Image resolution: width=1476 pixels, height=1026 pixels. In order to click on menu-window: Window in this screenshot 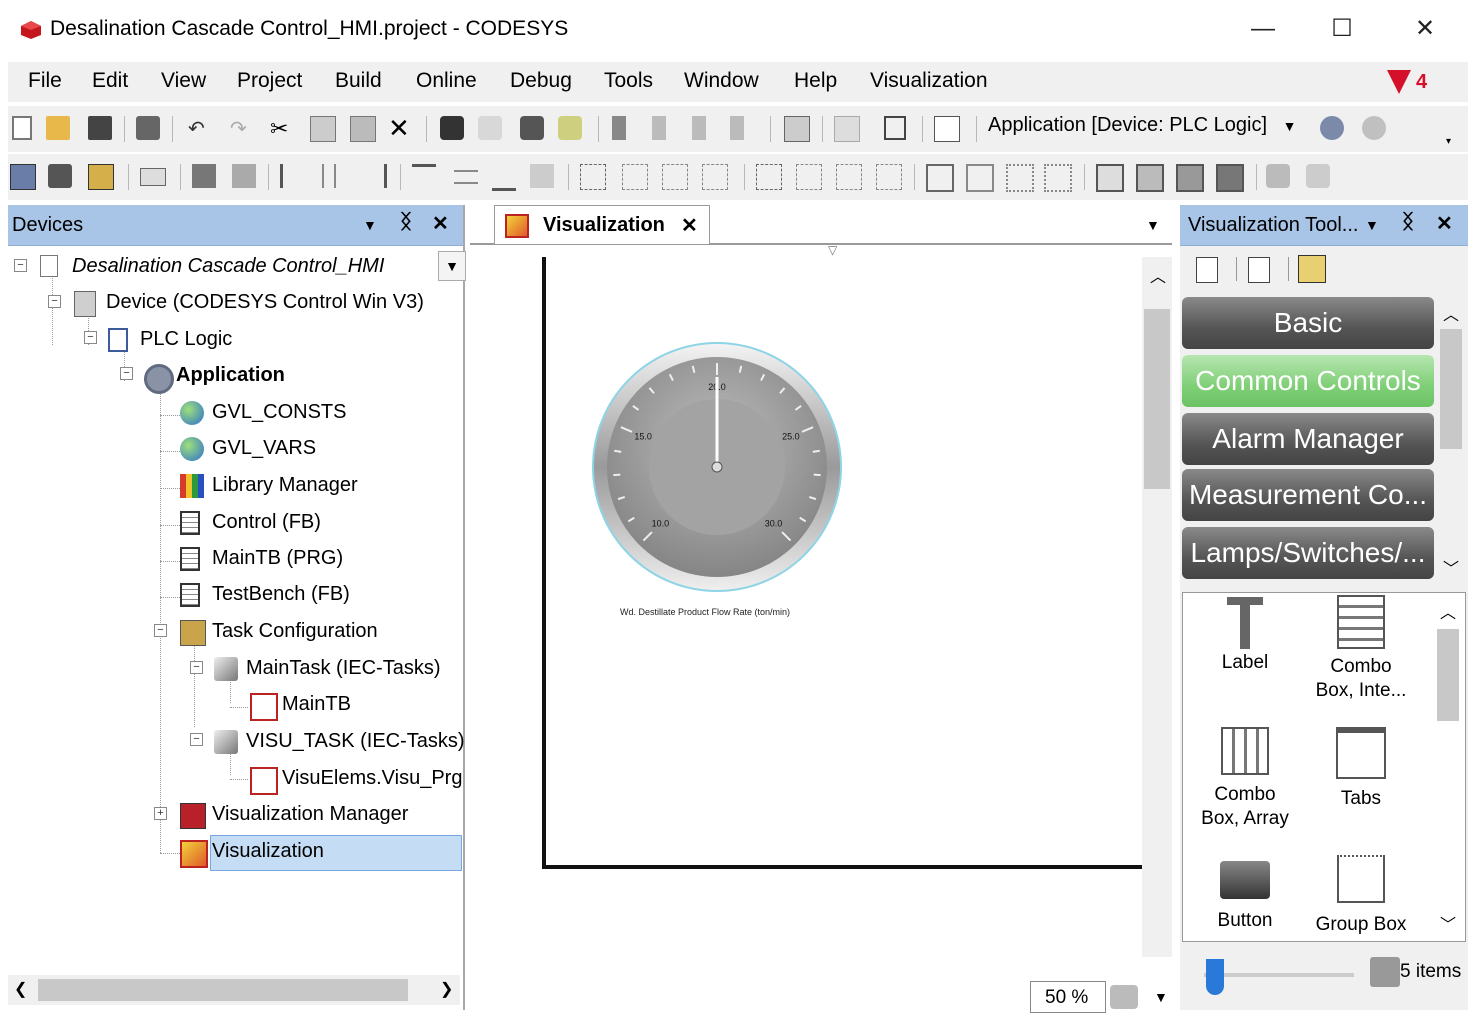, I will do `click(721, 81)`.